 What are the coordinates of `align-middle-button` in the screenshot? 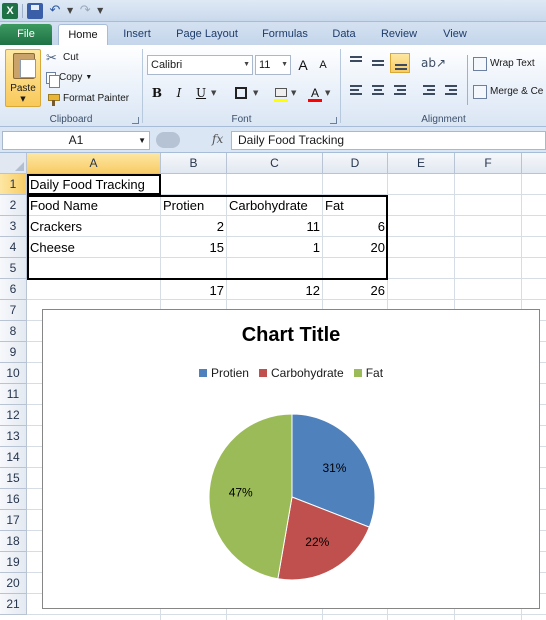 It's located at (378, 63).